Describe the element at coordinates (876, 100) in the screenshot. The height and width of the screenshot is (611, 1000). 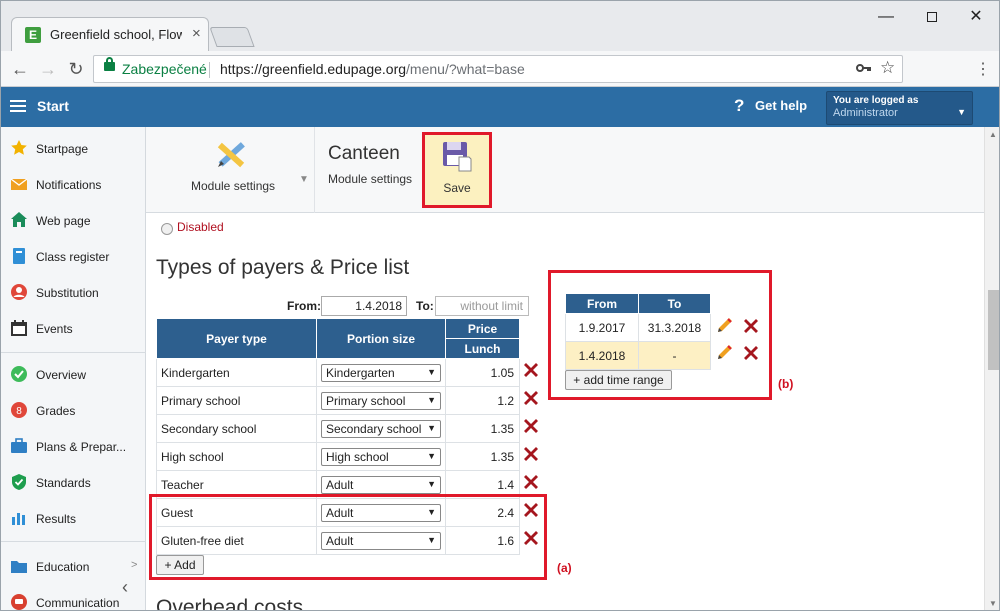
I see `logged-in-label: You are logged as` at that location.